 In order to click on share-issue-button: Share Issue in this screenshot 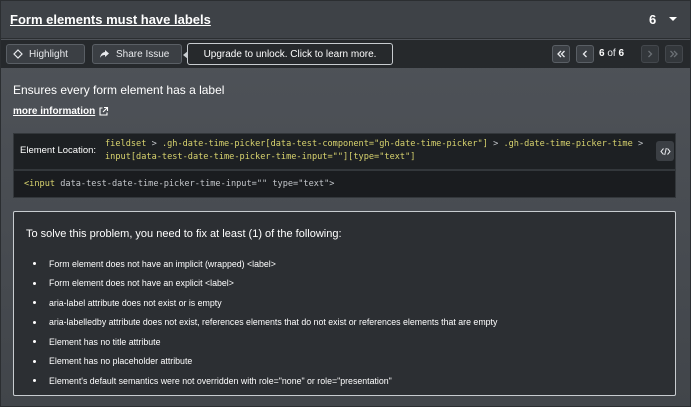, I will do `click(137, 54)`.